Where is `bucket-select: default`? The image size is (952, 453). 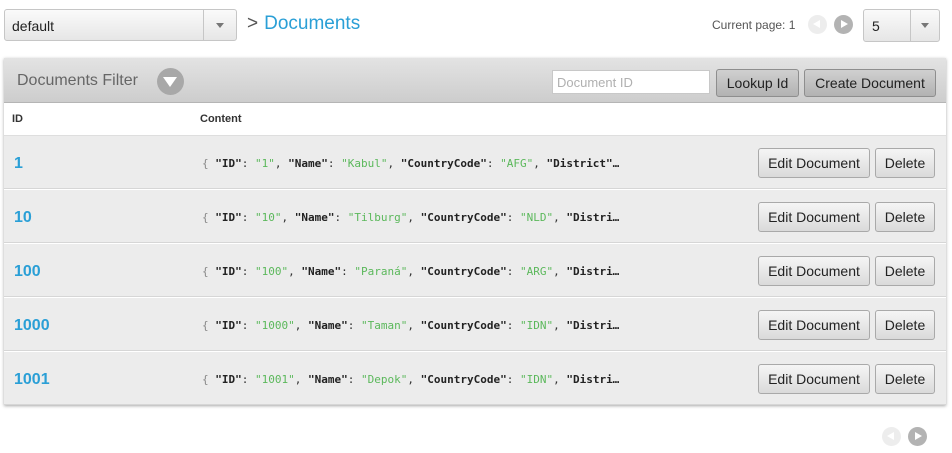 bucket-select: default is located at coordinates (120, 25).